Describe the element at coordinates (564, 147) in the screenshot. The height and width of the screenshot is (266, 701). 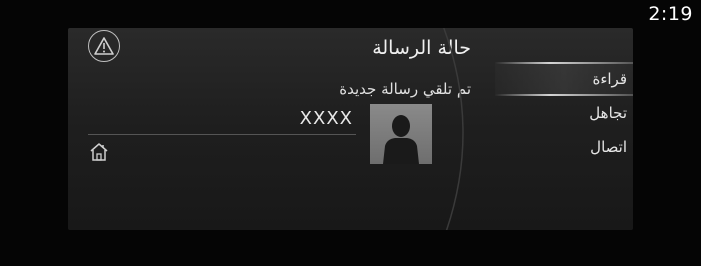
I see `menu-item-call: اتصال` at that location.